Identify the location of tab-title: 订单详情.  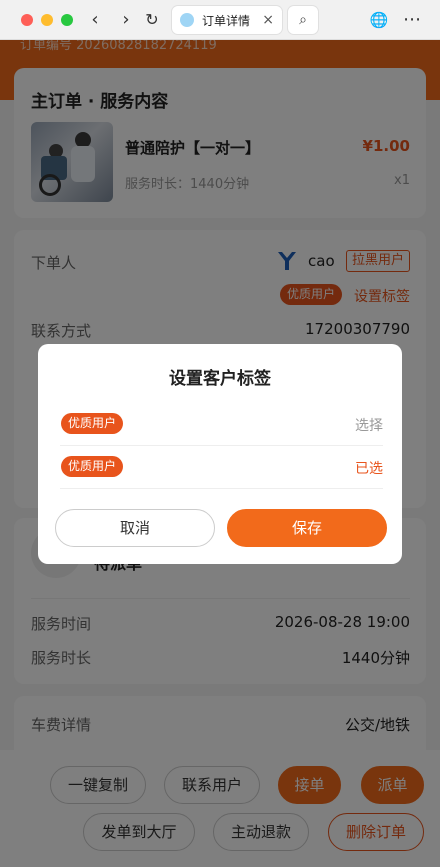
(226, 20).